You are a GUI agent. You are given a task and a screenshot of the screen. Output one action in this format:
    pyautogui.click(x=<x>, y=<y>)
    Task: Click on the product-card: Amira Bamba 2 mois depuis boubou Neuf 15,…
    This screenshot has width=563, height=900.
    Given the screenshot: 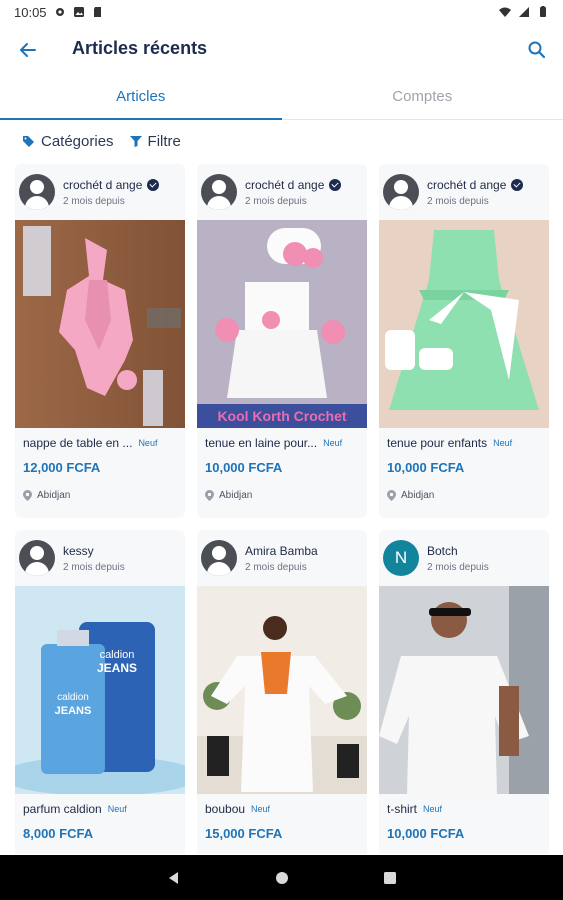 What is the action you would take?
    pyautogui.click(x=282, y=692)
    